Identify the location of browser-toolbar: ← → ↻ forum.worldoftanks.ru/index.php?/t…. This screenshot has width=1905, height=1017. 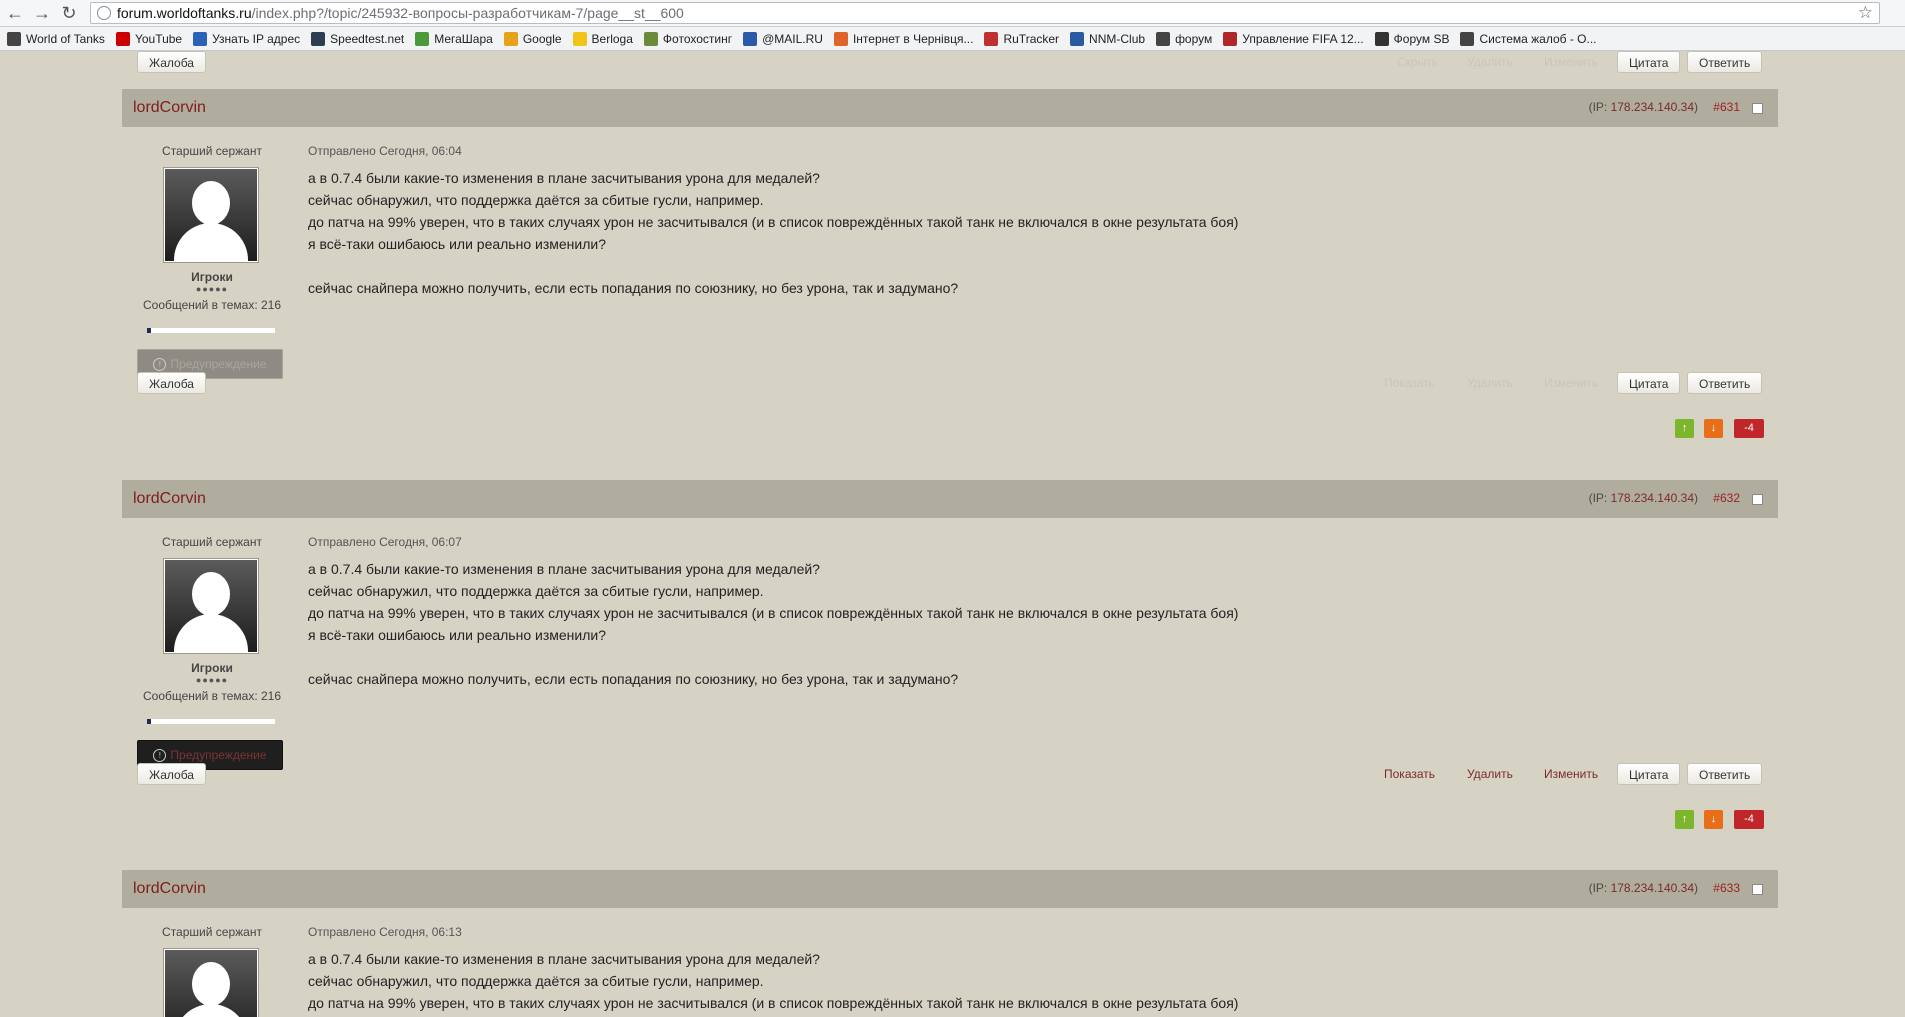
(952, 13).